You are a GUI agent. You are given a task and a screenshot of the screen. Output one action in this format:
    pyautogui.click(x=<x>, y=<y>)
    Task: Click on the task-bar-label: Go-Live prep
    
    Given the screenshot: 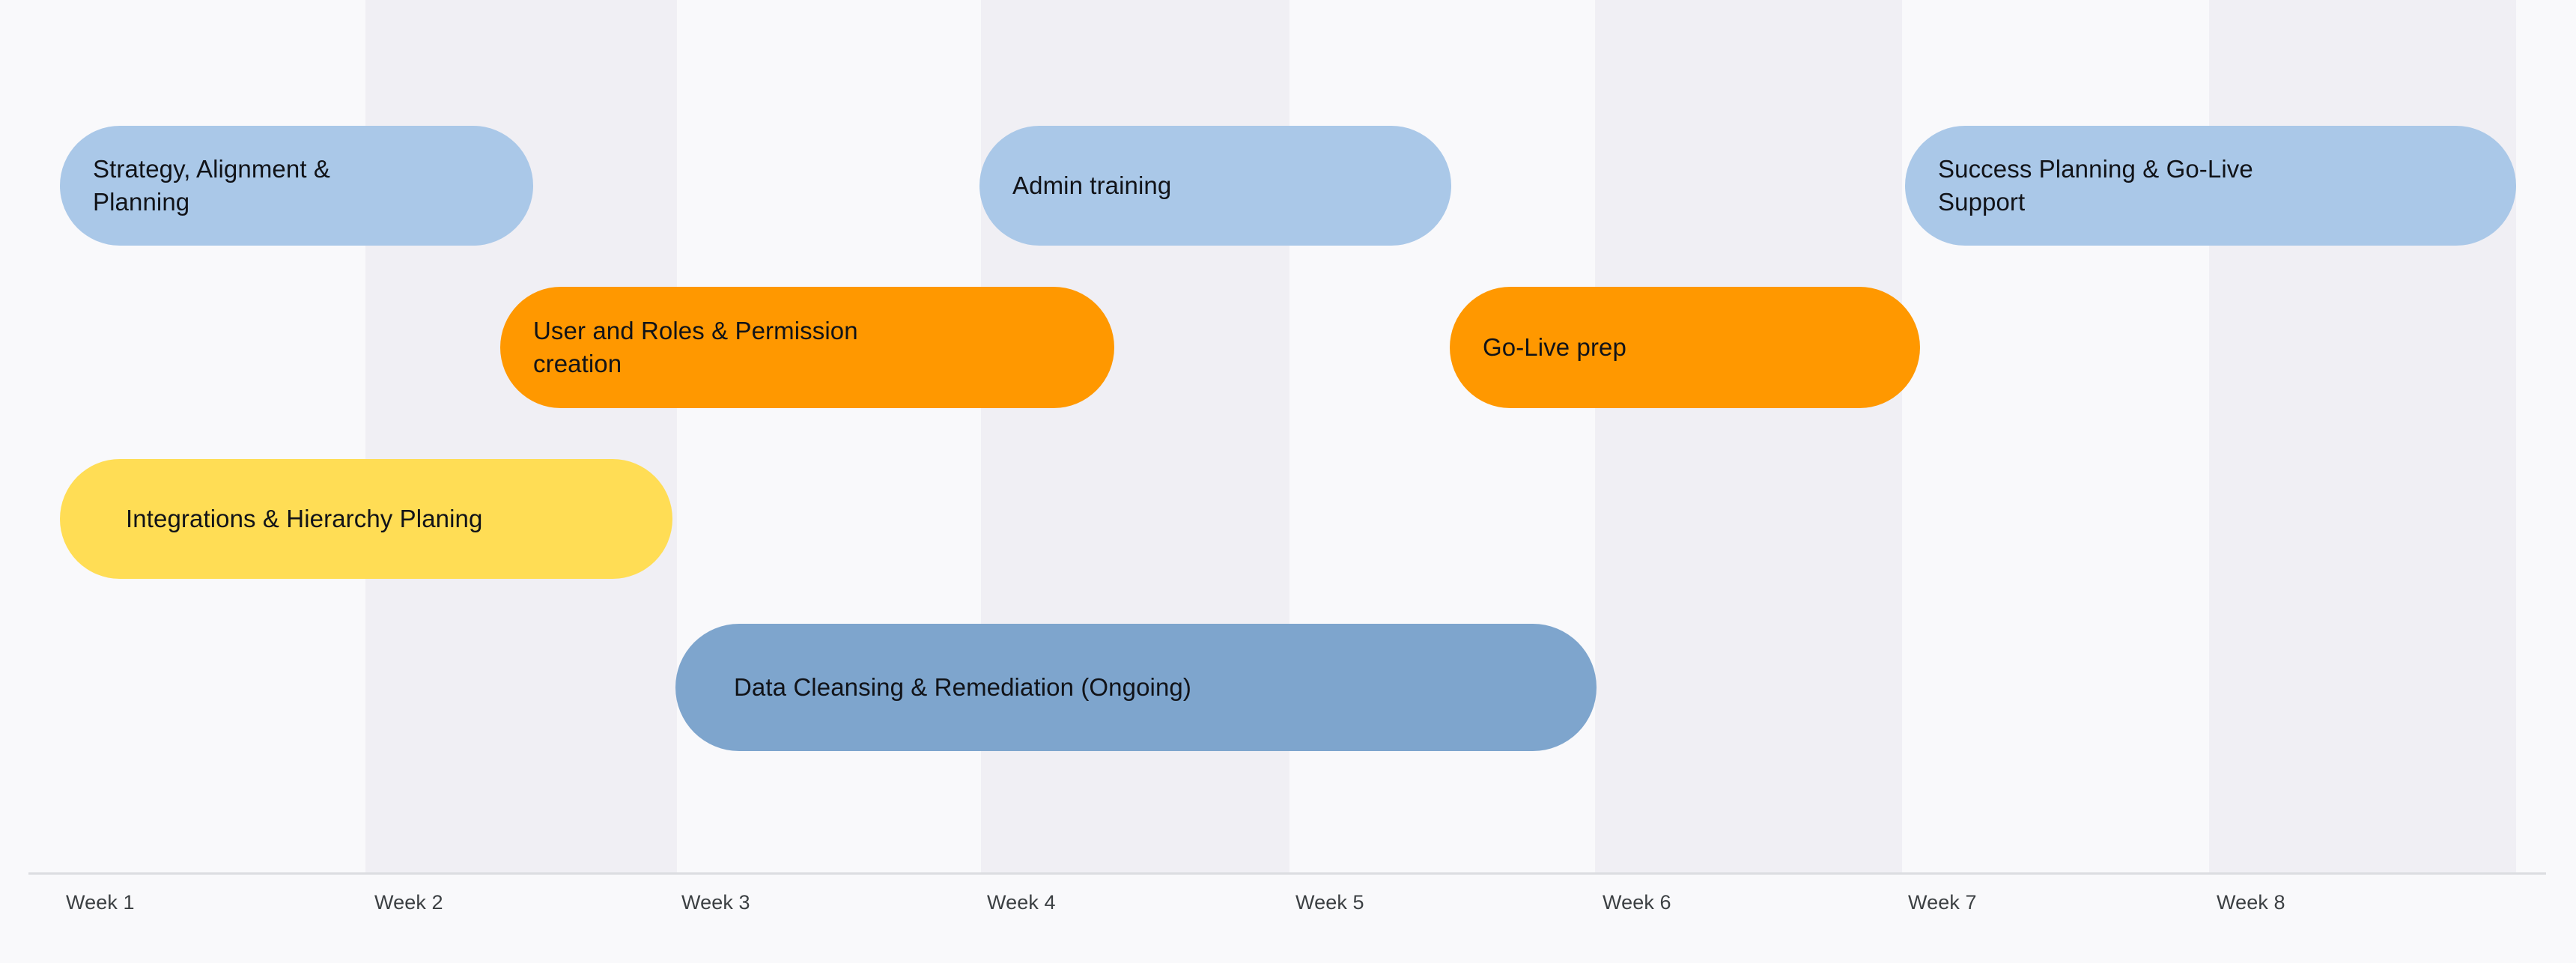 What is the action you would take?
    pyautogui.click(x=1554, y=348)
    